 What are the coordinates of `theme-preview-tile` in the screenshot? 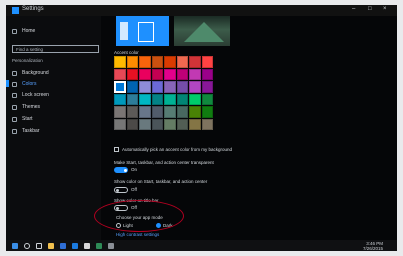 It's located at (142, 31).